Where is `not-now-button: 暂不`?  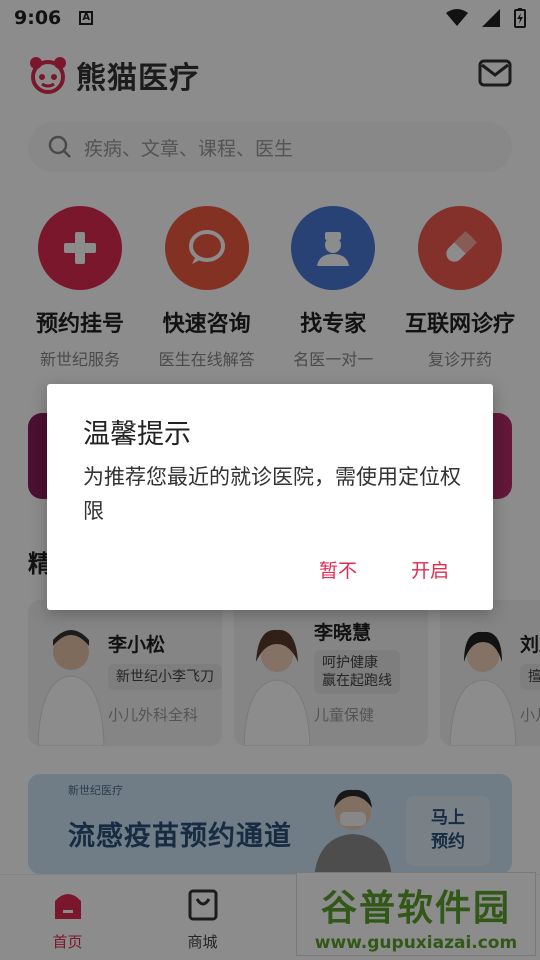
not-now-button: 暂不 is located at coordinates (338, 569).